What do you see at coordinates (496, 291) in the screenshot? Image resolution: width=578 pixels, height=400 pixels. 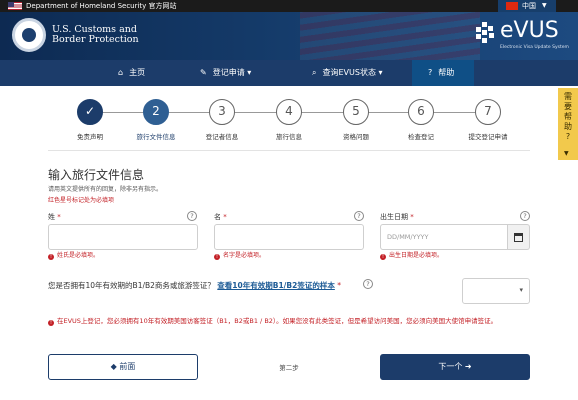 I see `visa-select: ▾` at bounding box center [496, 291].